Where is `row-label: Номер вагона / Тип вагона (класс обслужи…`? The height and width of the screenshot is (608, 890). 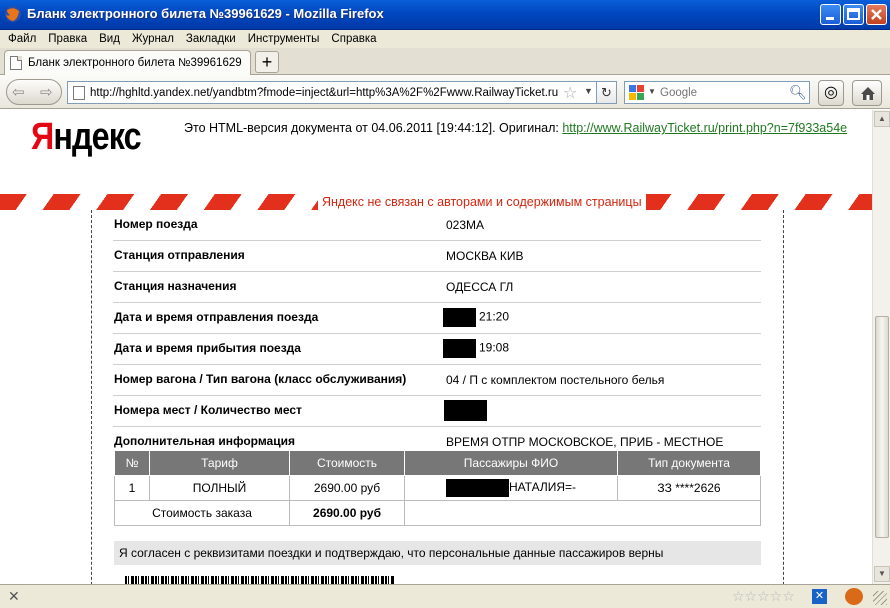
row-label: Номер вагона / Тип вагона (класс обслужи… is located at coordinates (260, 379).